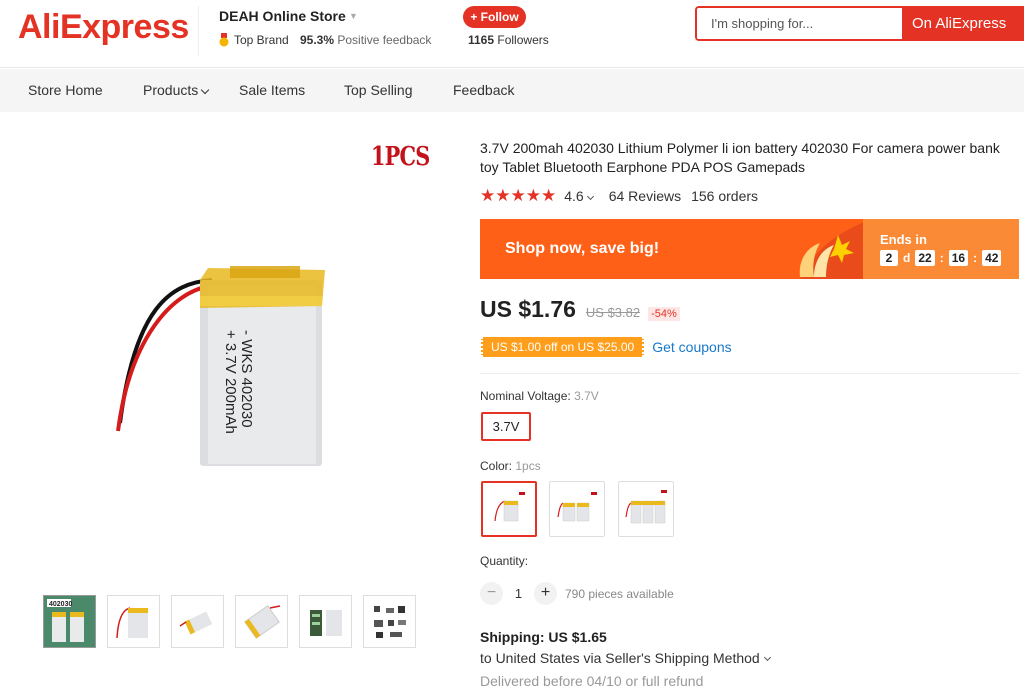  I want to click on timer-seconds: 42, so click(992, 258).